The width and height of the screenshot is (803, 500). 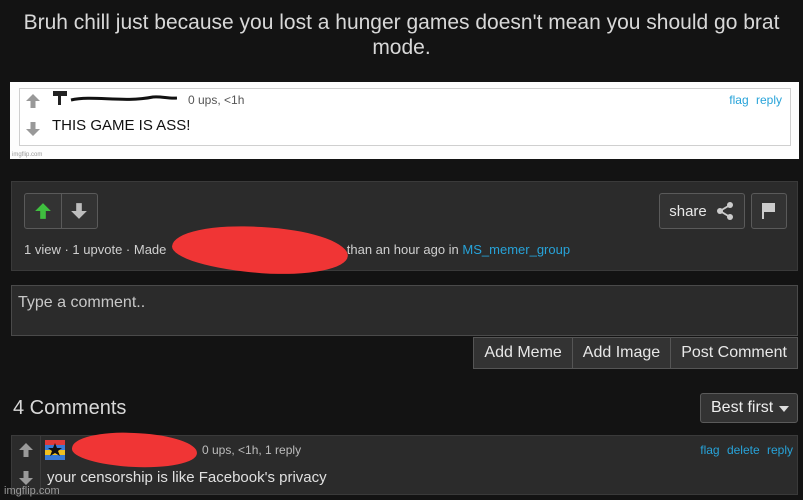 What do you see at coordinates (252, 450) in the screenshot?
I see `comment-meta: 0 ups, <1h, 1 reply` at bounding box center [252, 450].